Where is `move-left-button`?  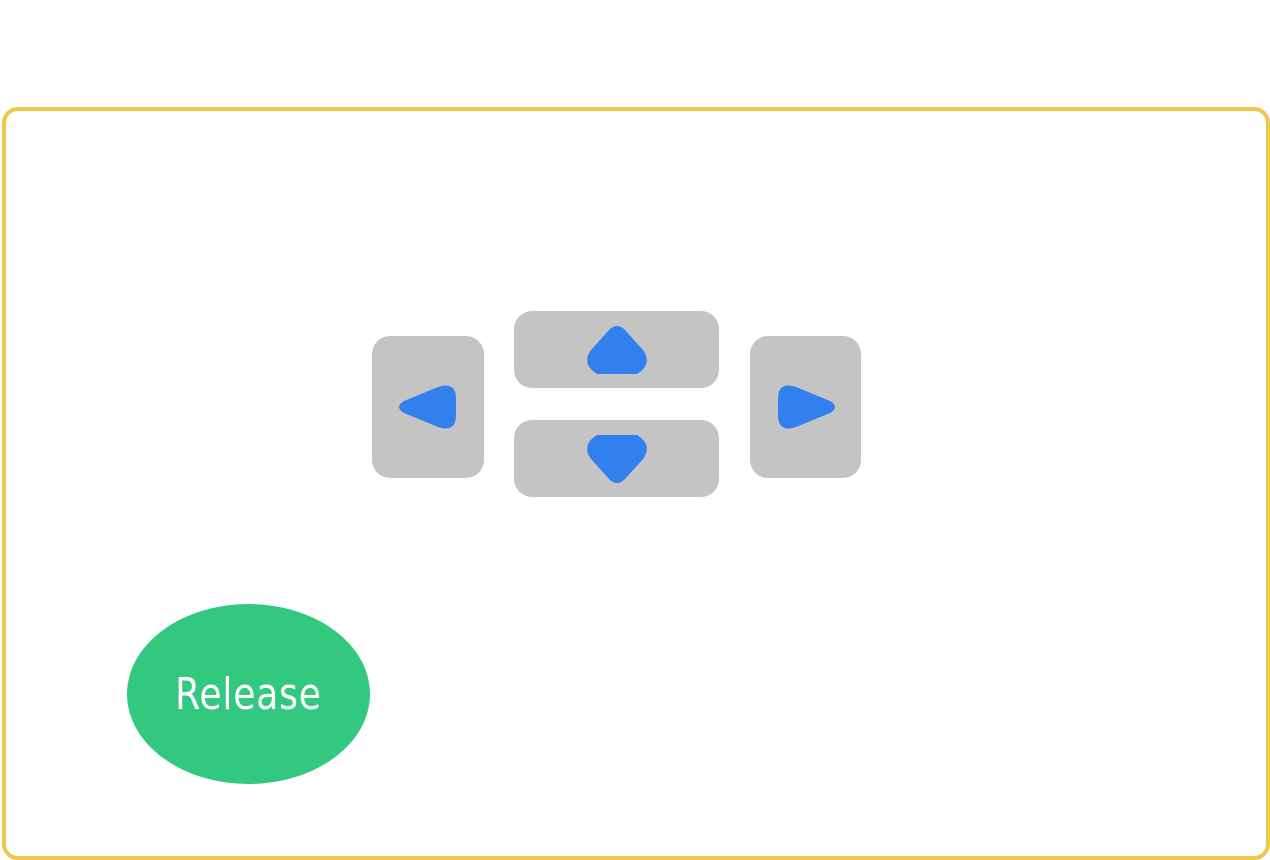
move-left-button is located at coordinates (428, 407).